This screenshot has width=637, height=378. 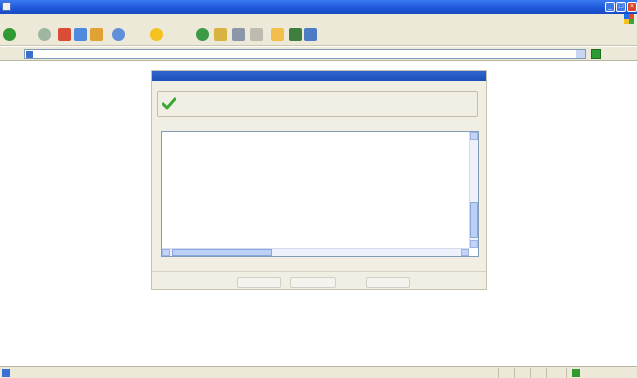 I want to click on log-vertical-scrollbar, so click(x=473, y=190).